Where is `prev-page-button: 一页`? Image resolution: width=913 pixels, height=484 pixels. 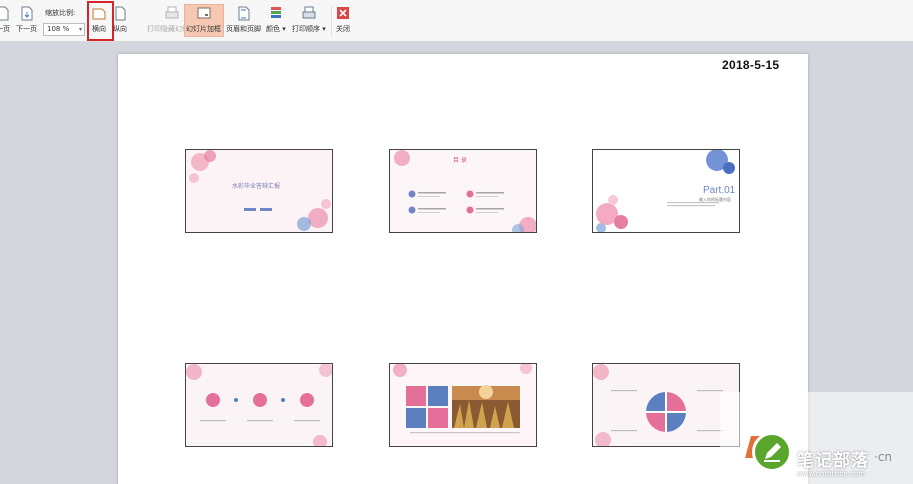 prev-page-button: 一页 is located at coordinates (5, 20).